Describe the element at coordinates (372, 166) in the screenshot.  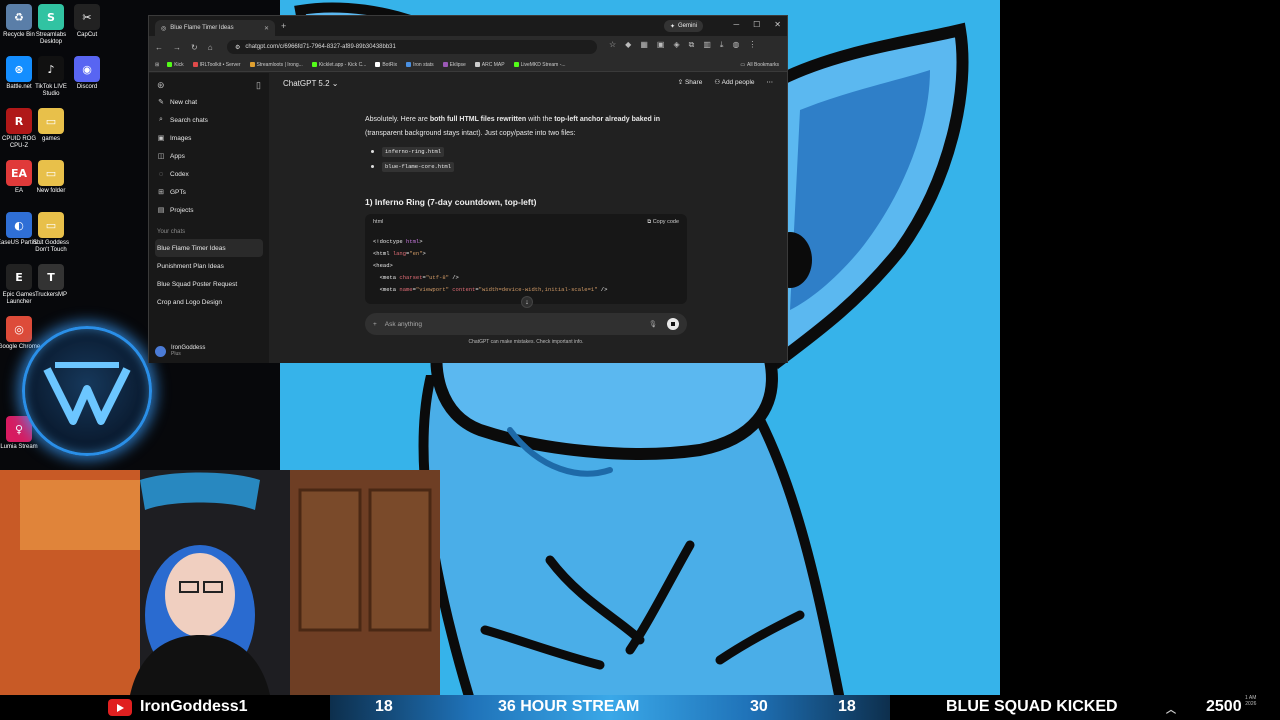
I see `bullet-icon` at that location.